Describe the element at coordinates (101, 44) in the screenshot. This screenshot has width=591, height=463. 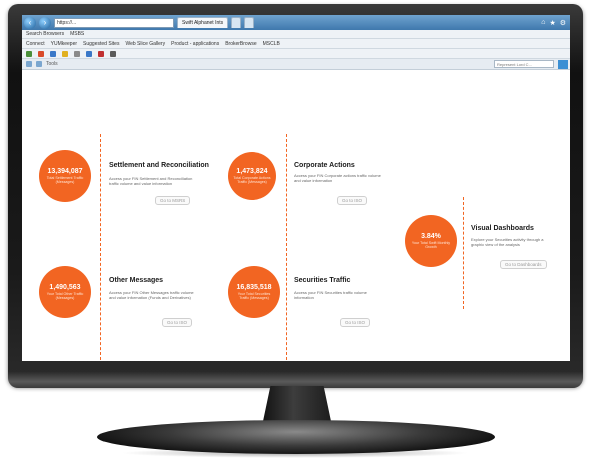
I see `favorite-item: Suggested Sites` at that location.